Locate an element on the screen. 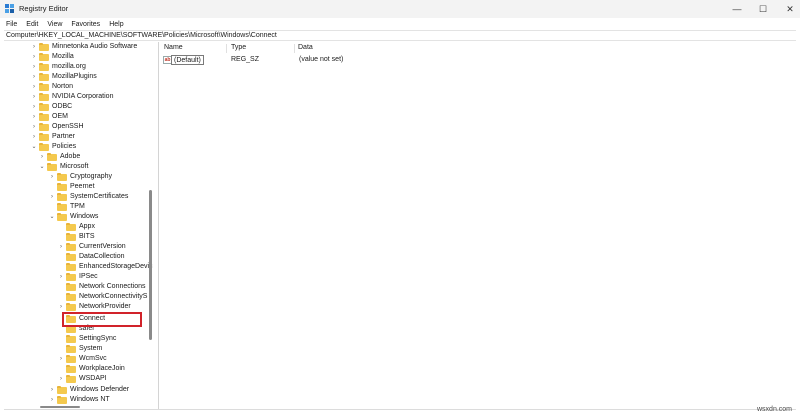  tree-item: WorkplaceJoin is located at coordinates (74, 369).